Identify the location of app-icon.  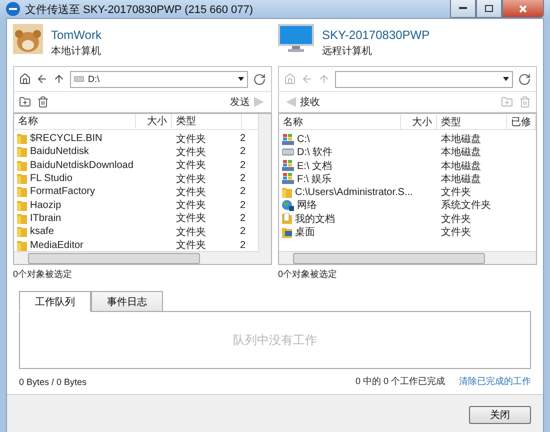
(13, 9).